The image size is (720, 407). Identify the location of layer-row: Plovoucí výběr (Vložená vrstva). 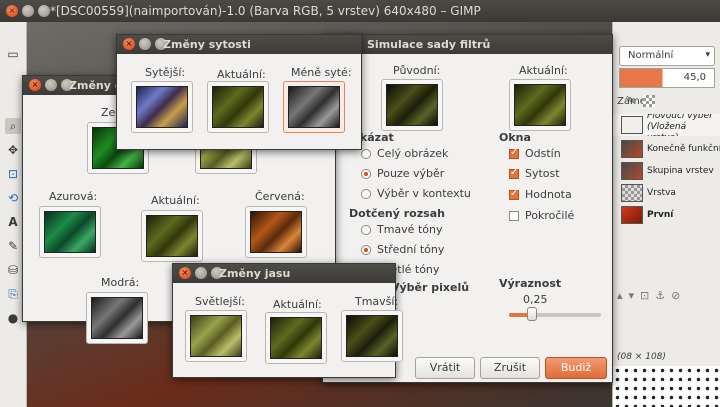
(666, 125).